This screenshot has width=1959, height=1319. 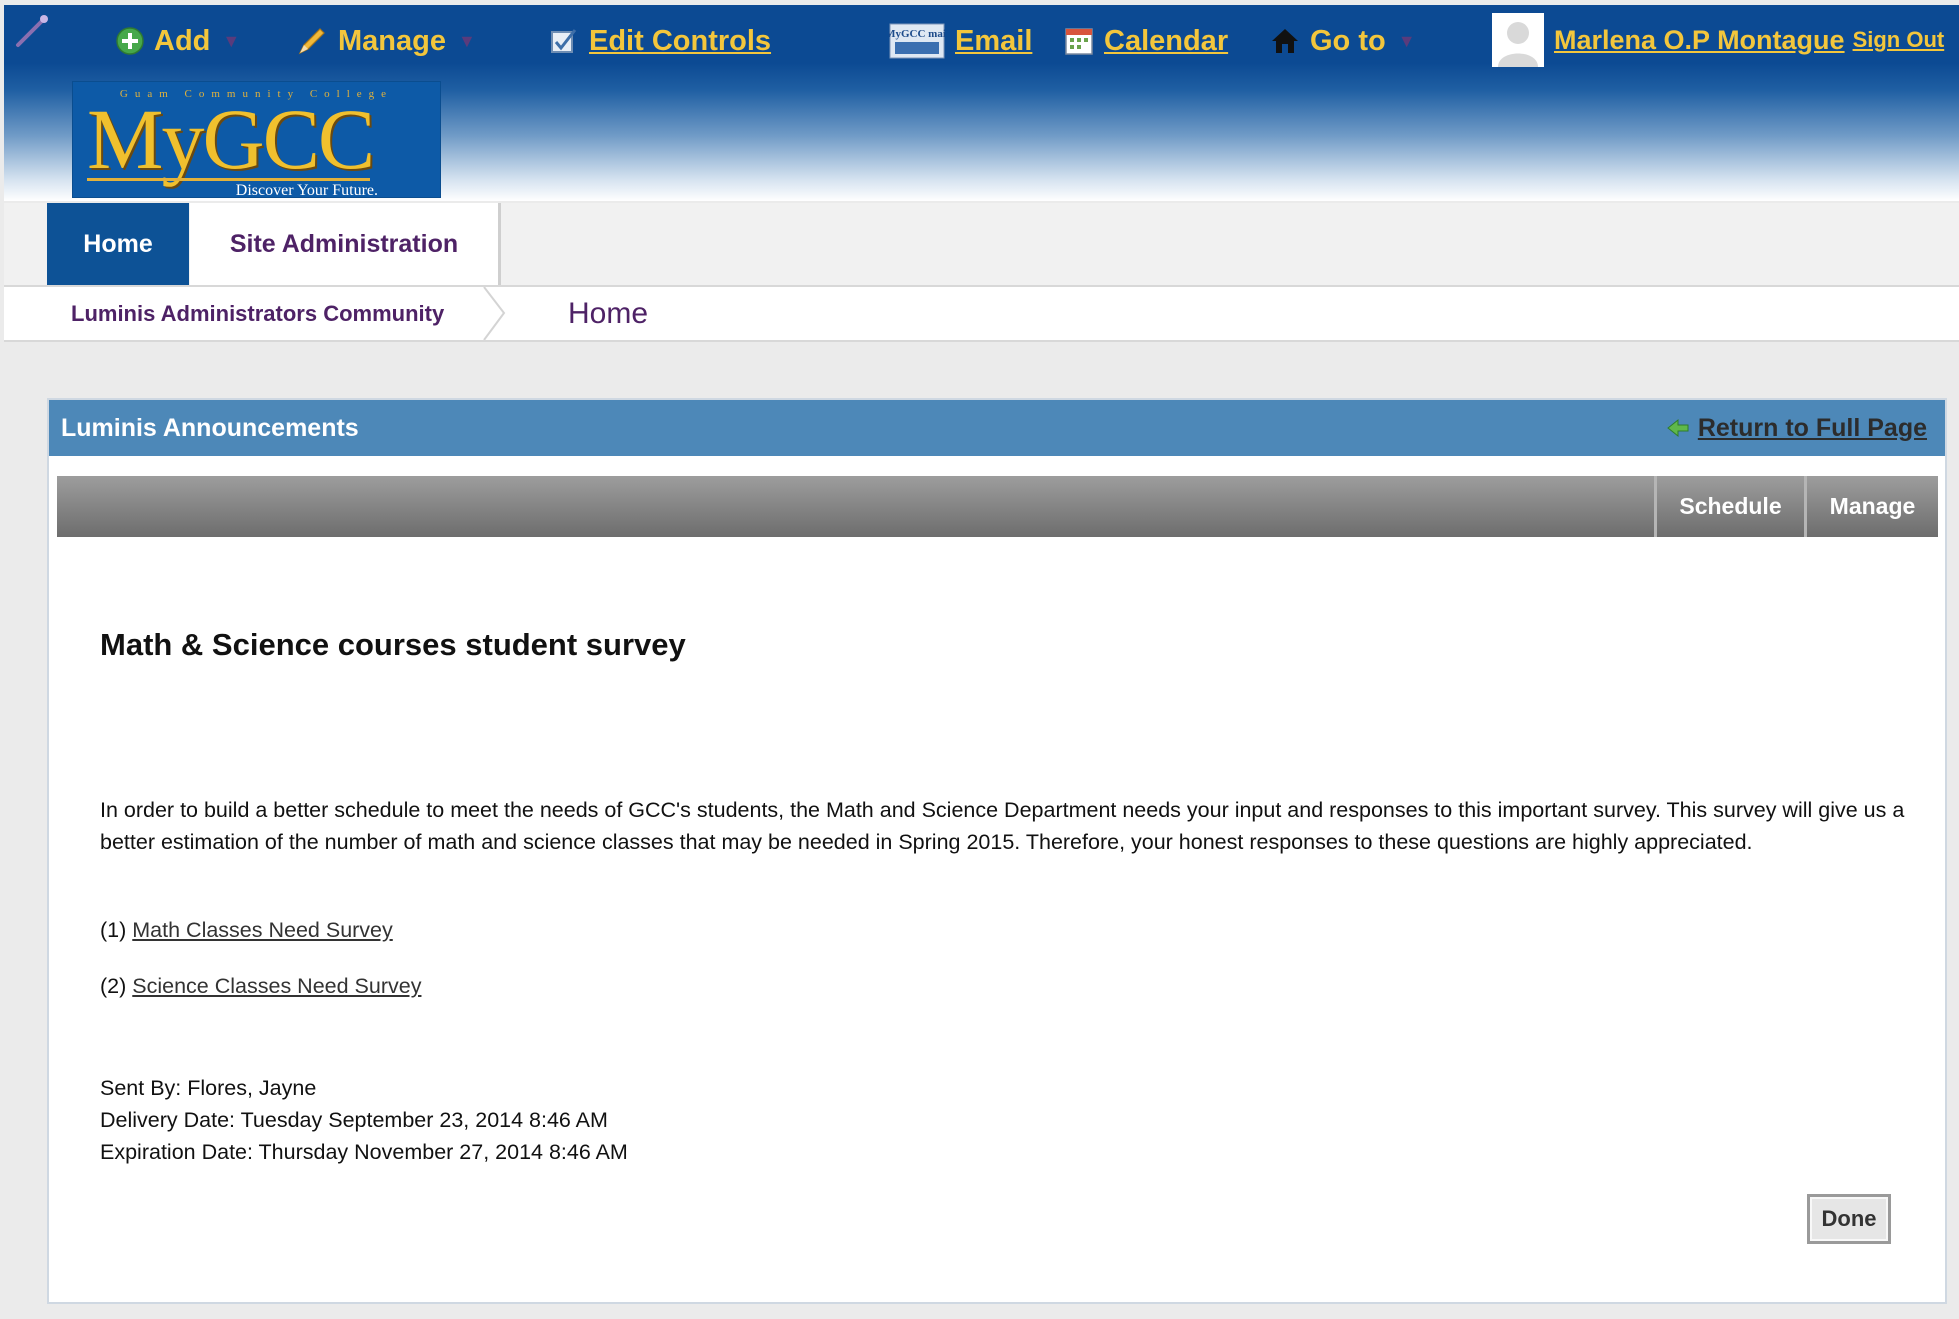 What do you see at coordinates (917, 41) in the screenshot?
I see `email-icon: MyGCC mail` at bounding box center [917, 41].